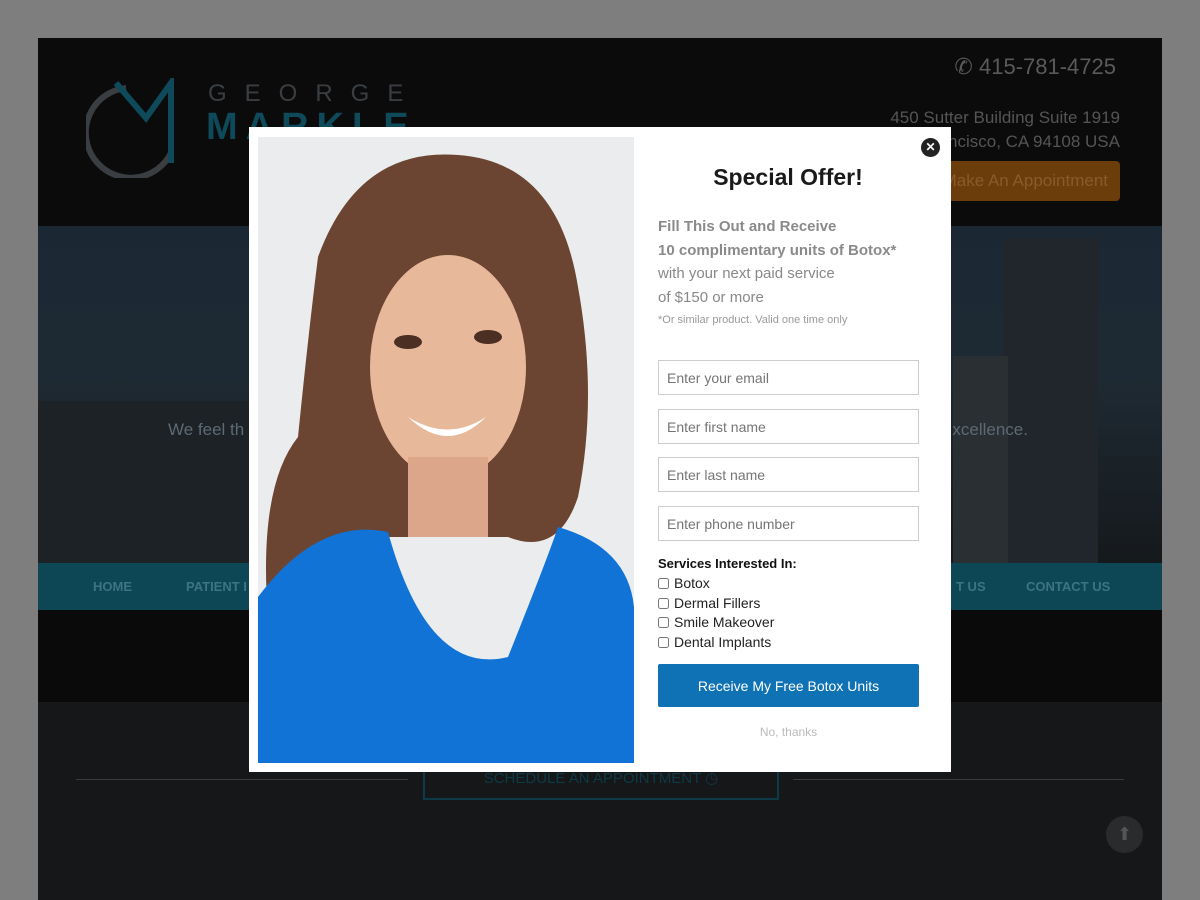  What do you see at coordinates (788, 426) in the screenshot?
I see `first-name-field` at bounding box center [788, 426].